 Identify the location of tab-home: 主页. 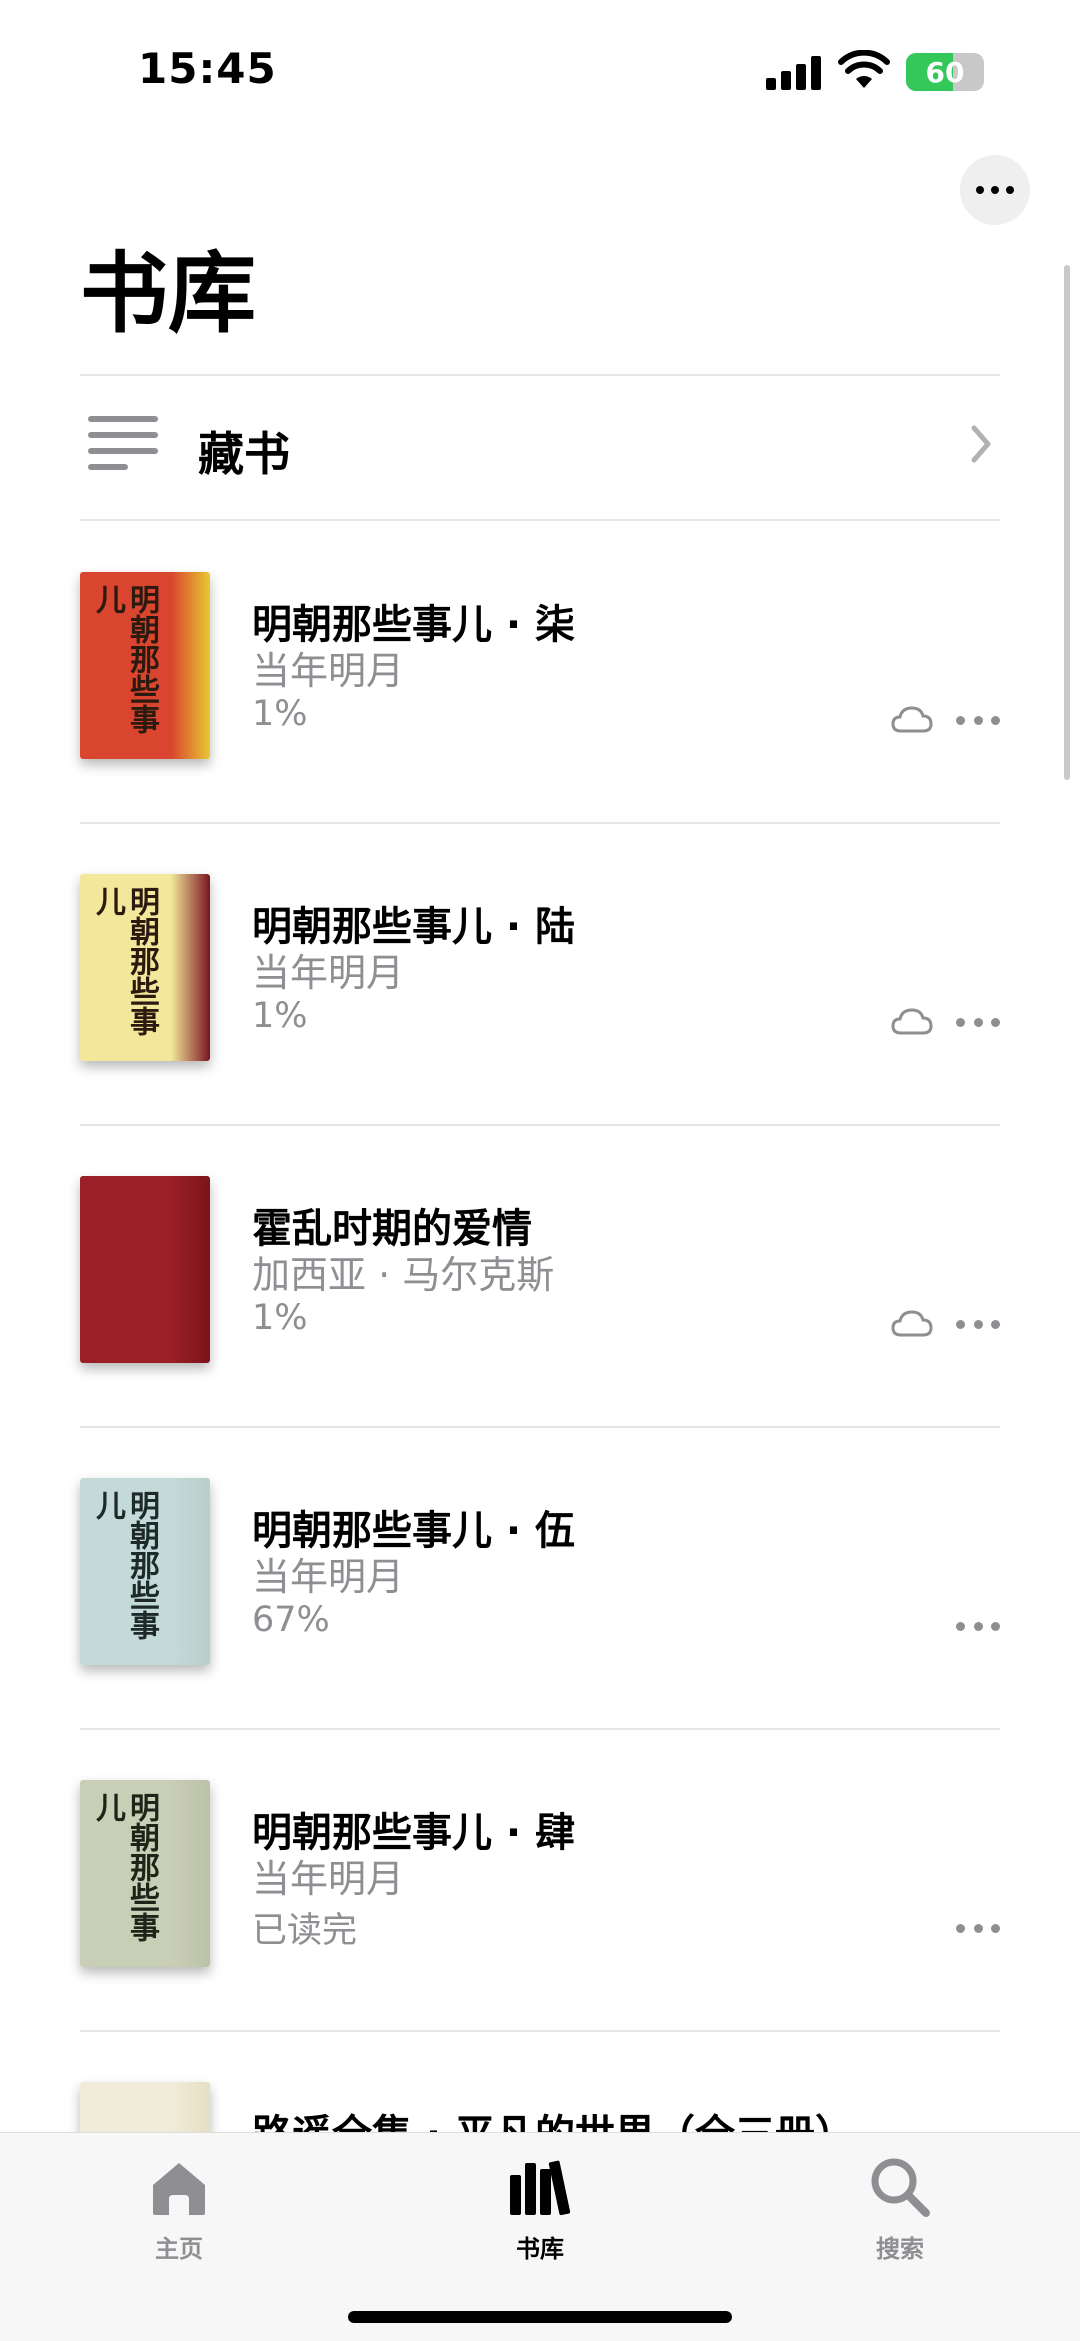
(179, 2205).